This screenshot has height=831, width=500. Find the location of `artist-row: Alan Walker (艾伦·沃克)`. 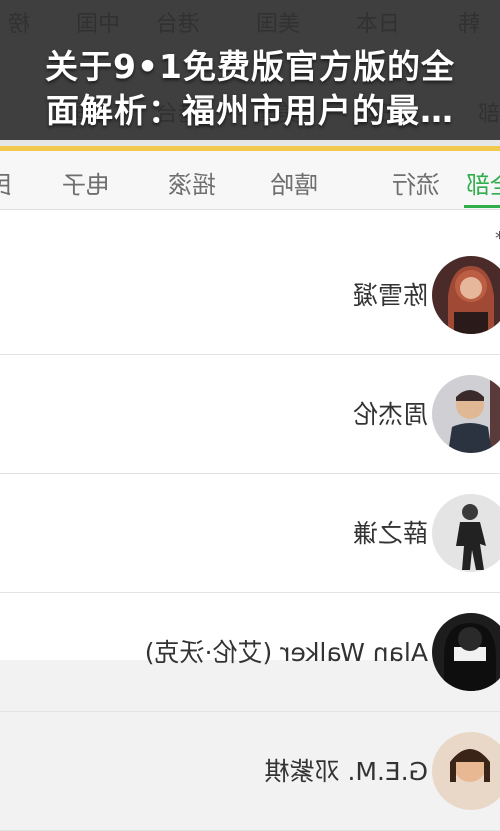

artist-row: Alan Walker (艾伦·沃克) is located at coordinates (250, 652).